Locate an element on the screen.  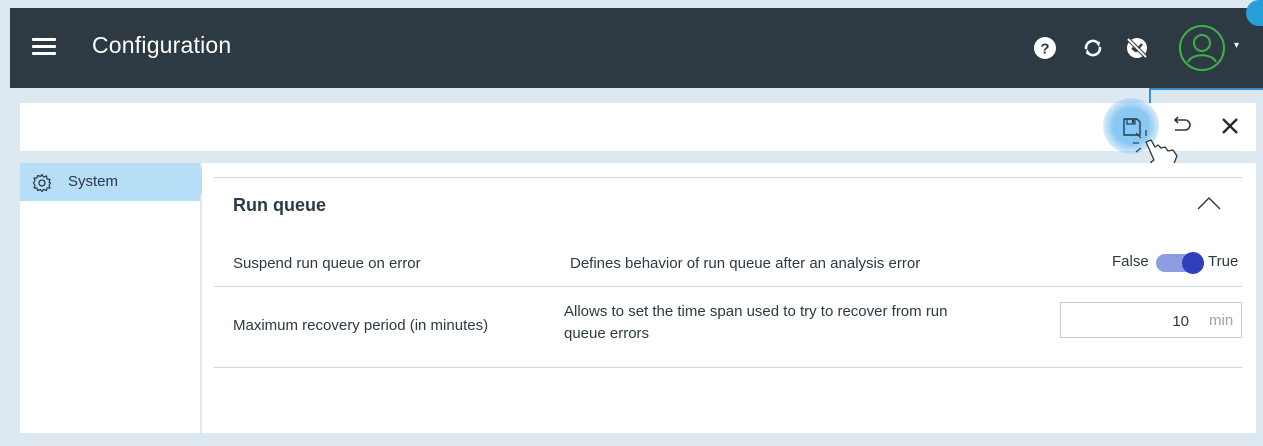
toggle-knob is located at coordinates (1193, 263).